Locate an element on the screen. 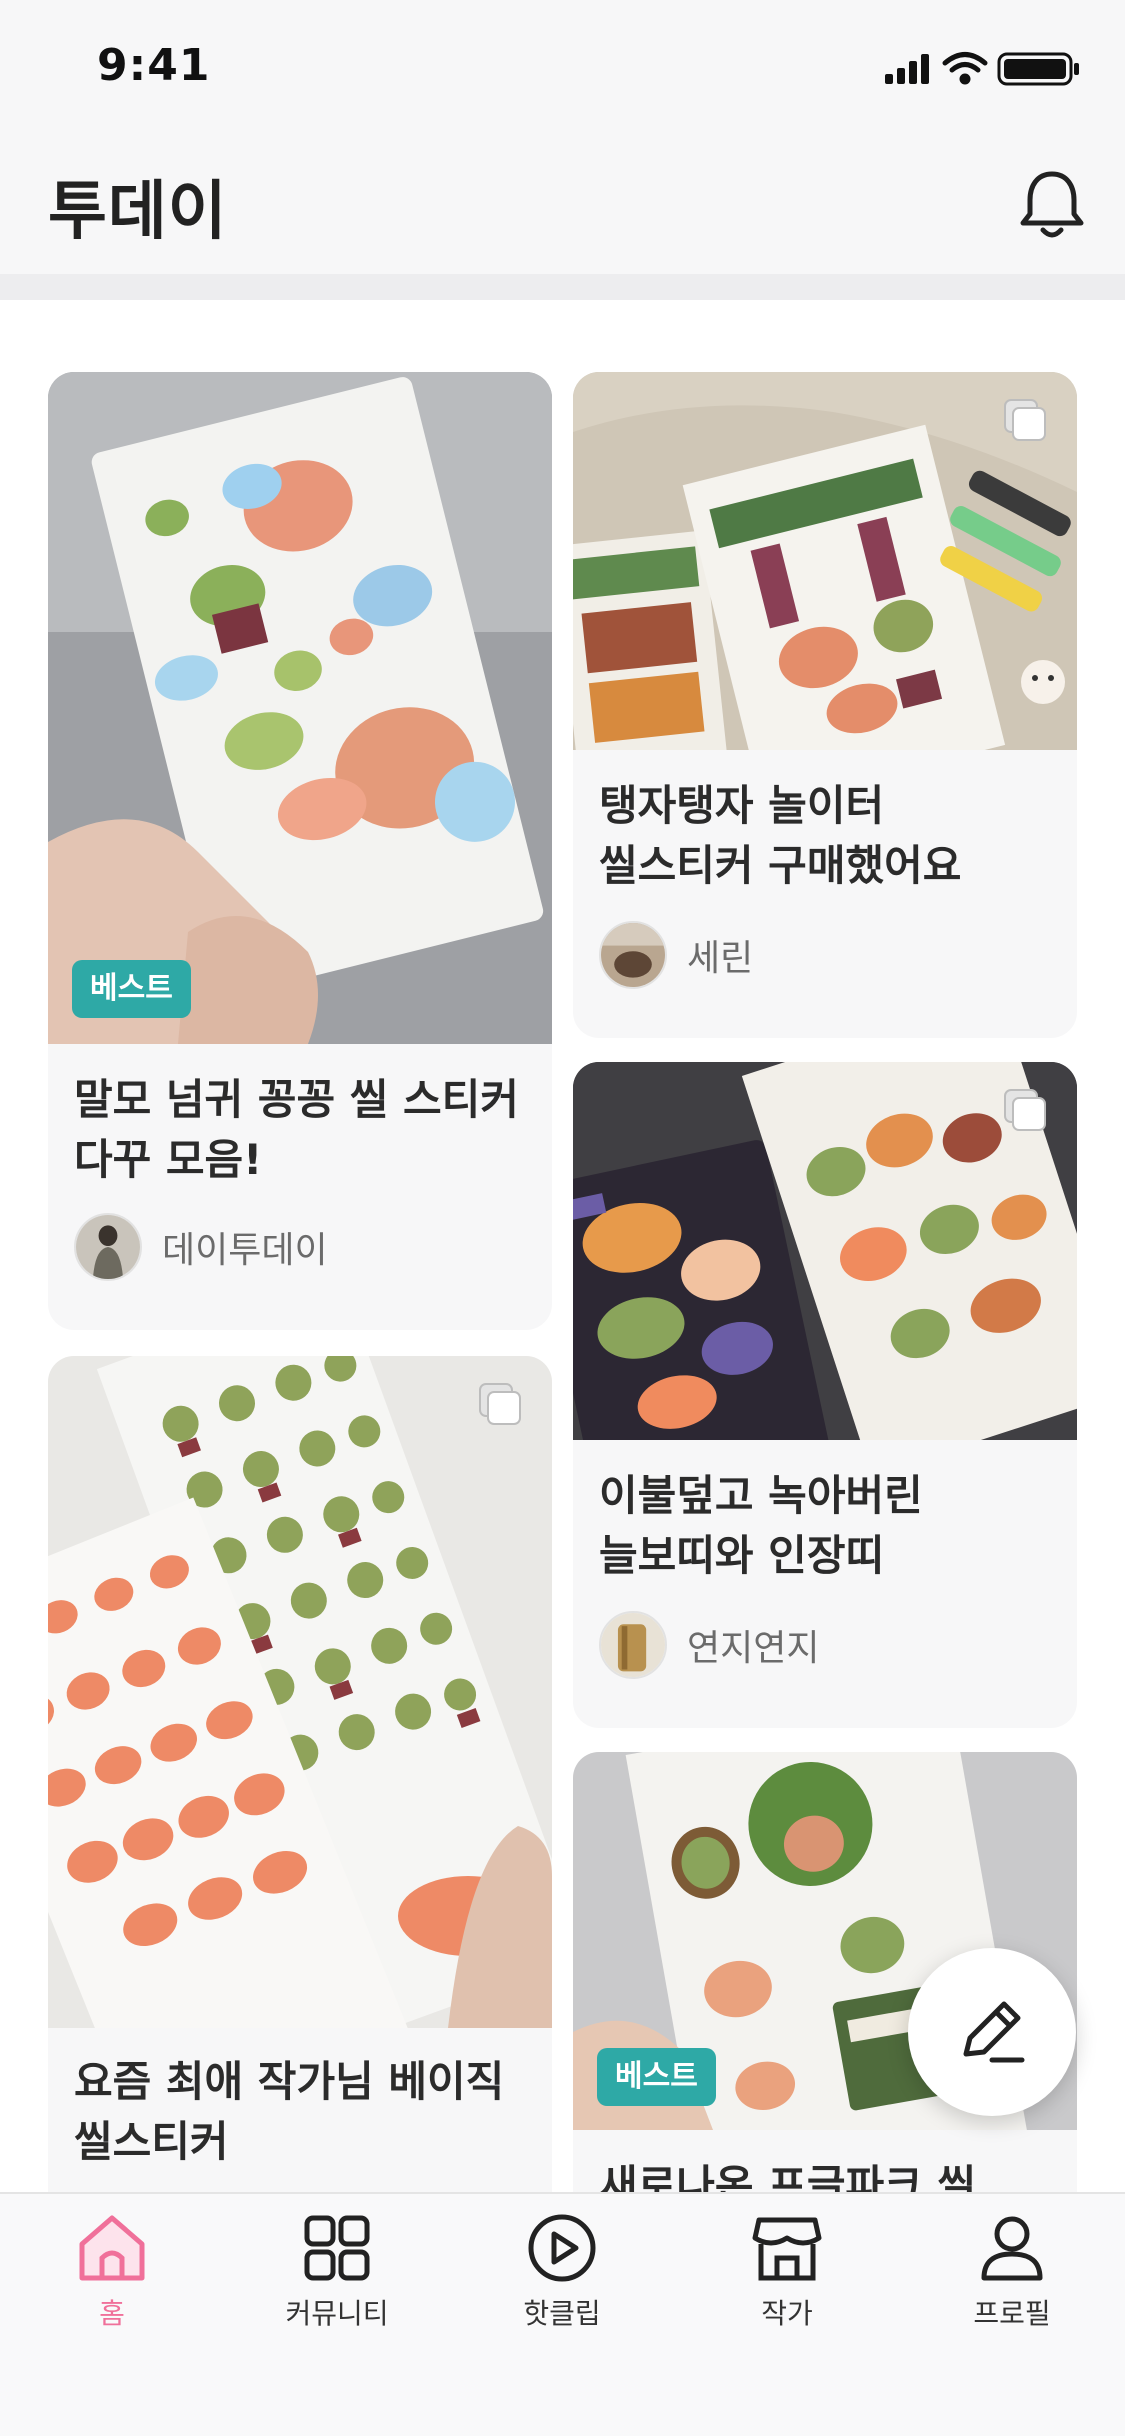 Image resolution: width=1125 pixels, height=2436 pixels. card-author: 데이투데이 is located at coordinates (201, 1247).